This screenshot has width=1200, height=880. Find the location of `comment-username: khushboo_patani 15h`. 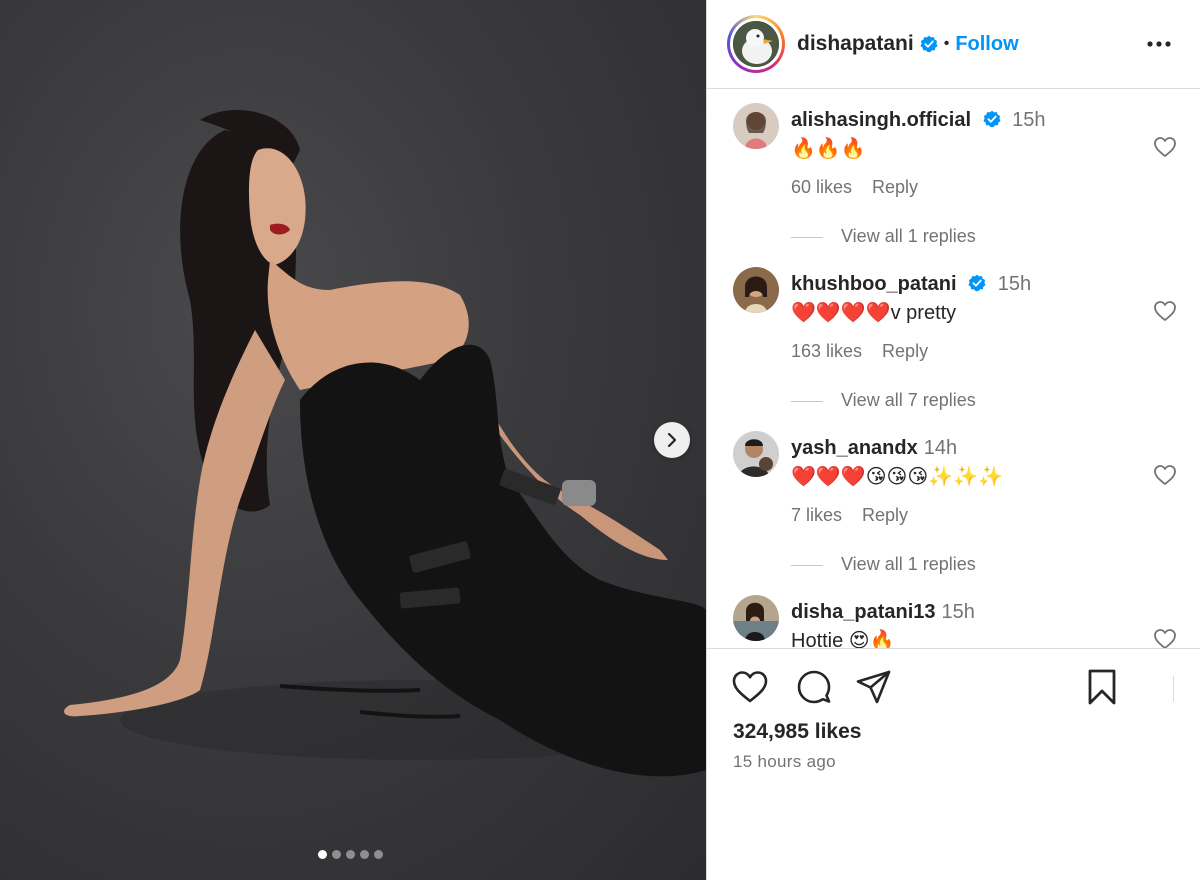

comment-username: khushboo_patani 15h is located at coordinates (911, 284).